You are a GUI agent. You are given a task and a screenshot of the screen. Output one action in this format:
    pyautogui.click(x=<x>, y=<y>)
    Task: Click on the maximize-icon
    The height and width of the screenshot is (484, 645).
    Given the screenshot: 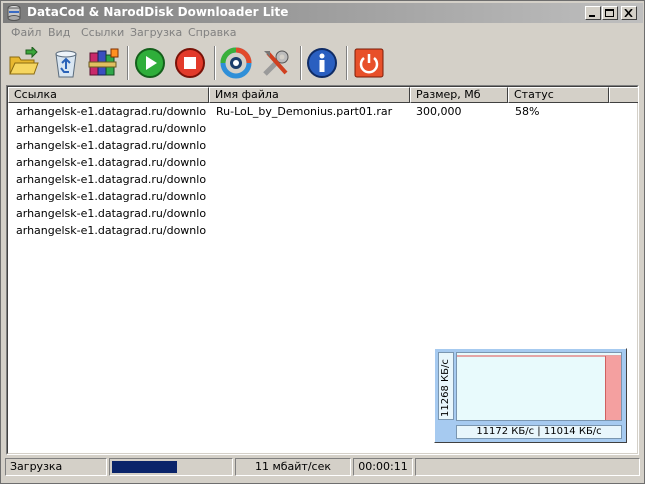 What is the action you would take?
    pyautogui.click(x=609, y=13)
    